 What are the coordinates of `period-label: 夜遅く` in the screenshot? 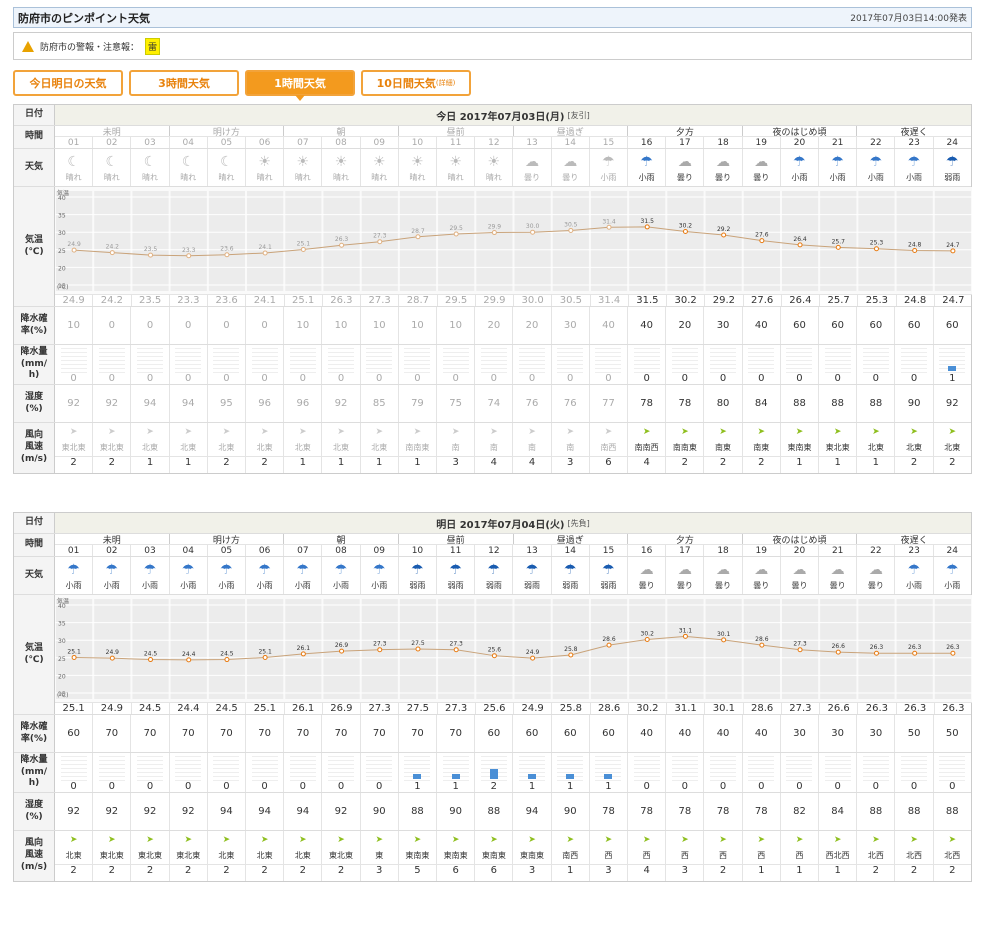 It's located at (914, 540).